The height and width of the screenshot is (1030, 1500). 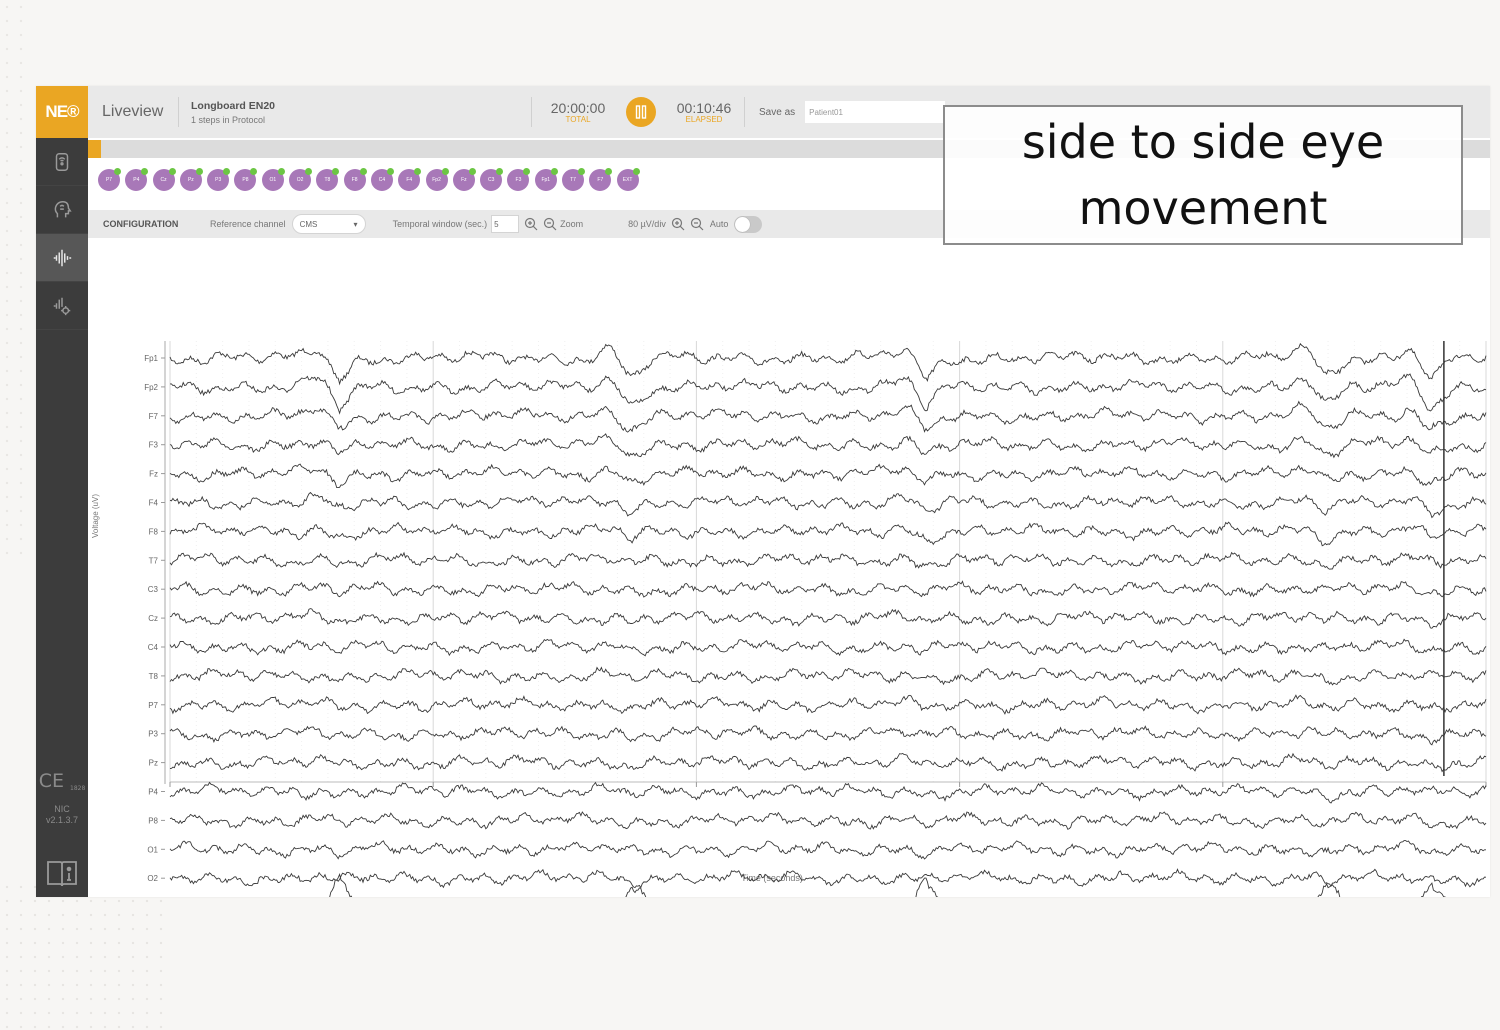 I want to click on channel-chip-c3: C3, so click(x=492, y=179).